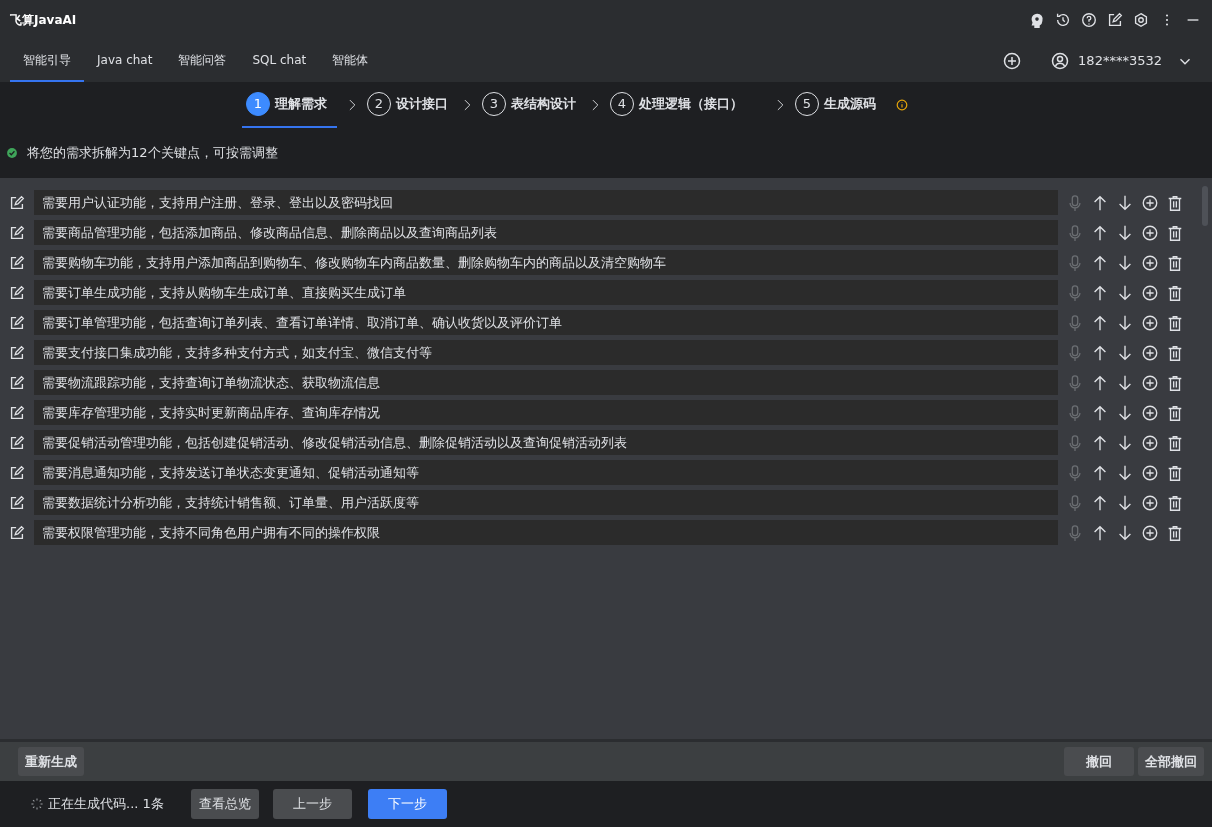 This screenshot has width=1212, height=827. What do you see at coordinates (350, 61) in the screenshot?
I see `tab: 智能体` at bounding box center [350, 61].